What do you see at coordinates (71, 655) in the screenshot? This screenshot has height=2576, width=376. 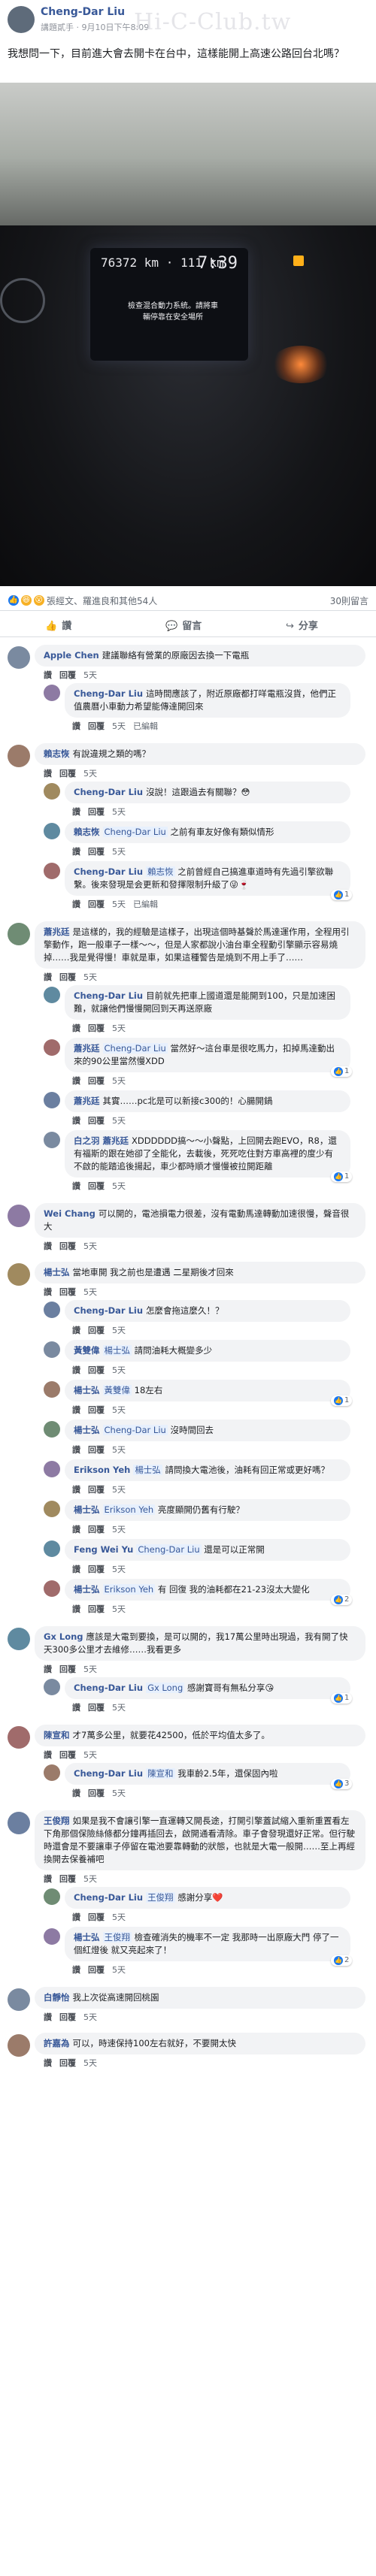 I see `commenter-name: Apple Chen` at bounding box center [71, 655].